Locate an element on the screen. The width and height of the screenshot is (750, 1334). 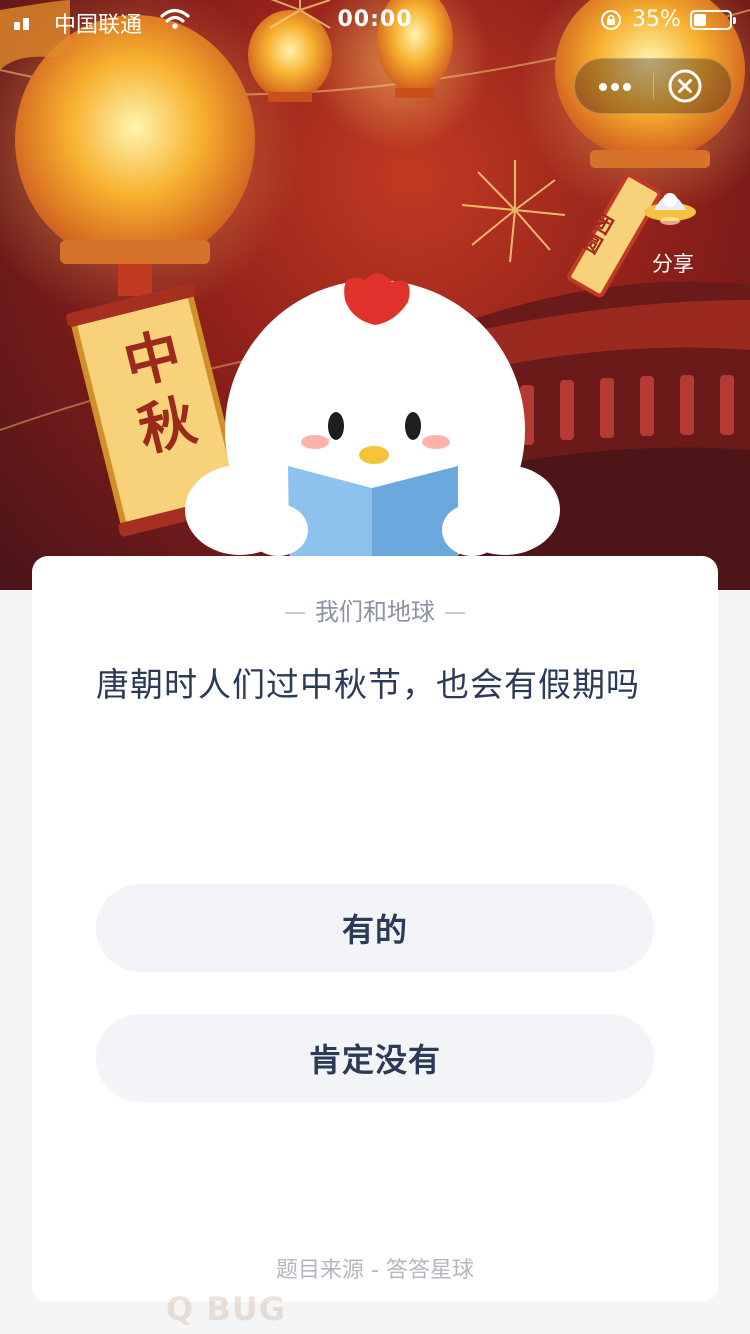
battery-icon is located at coordinates (713, 20).